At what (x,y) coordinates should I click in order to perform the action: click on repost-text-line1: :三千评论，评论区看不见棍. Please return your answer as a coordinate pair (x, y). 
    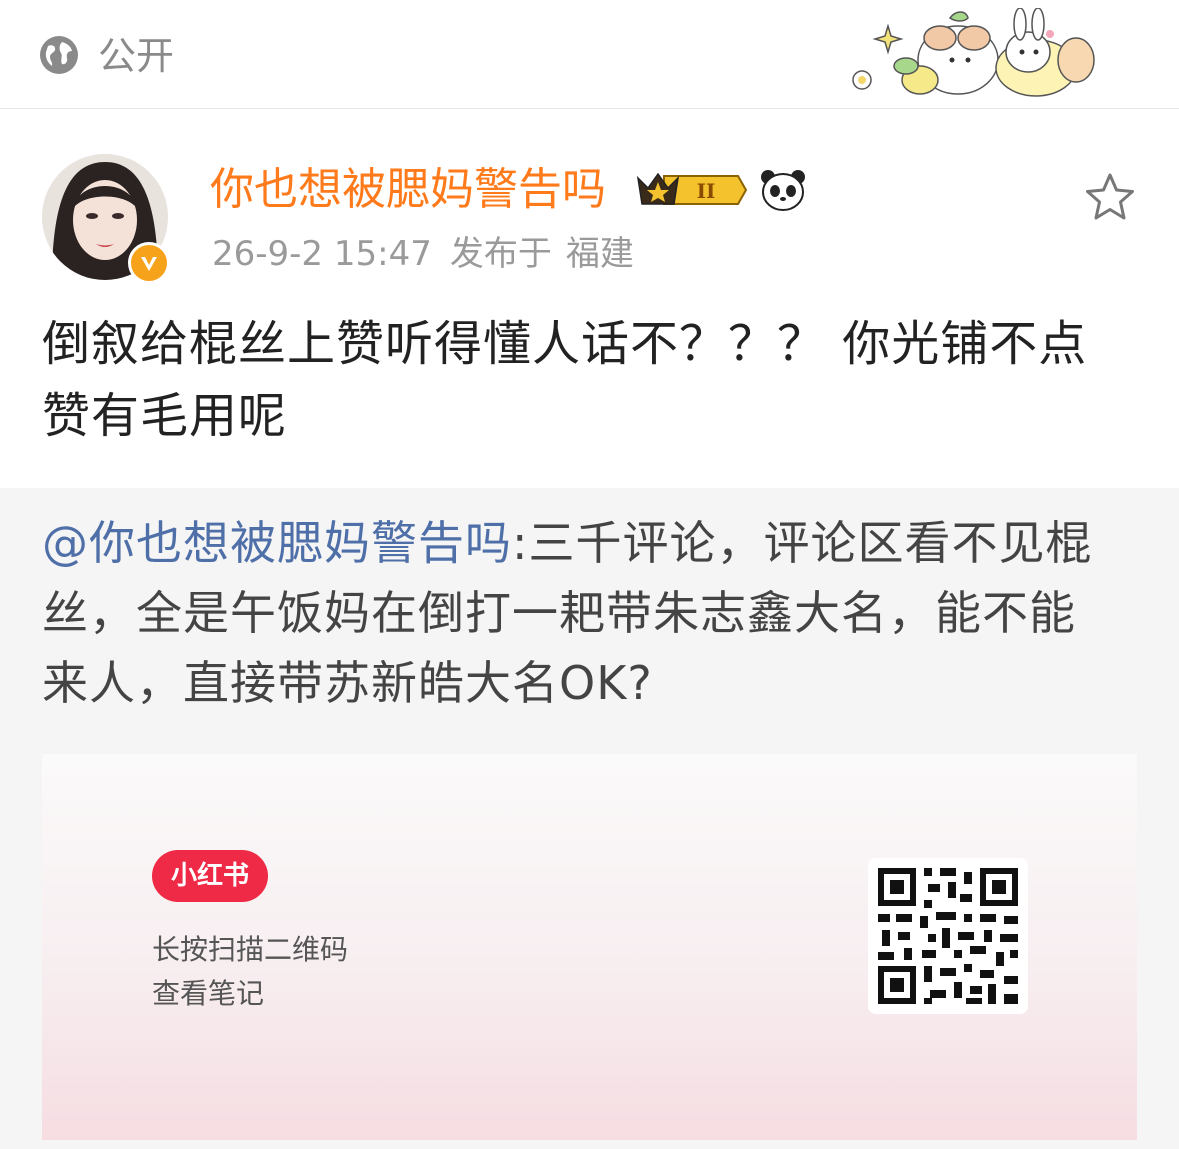
    Looking at the image, I should click on (802, 543).